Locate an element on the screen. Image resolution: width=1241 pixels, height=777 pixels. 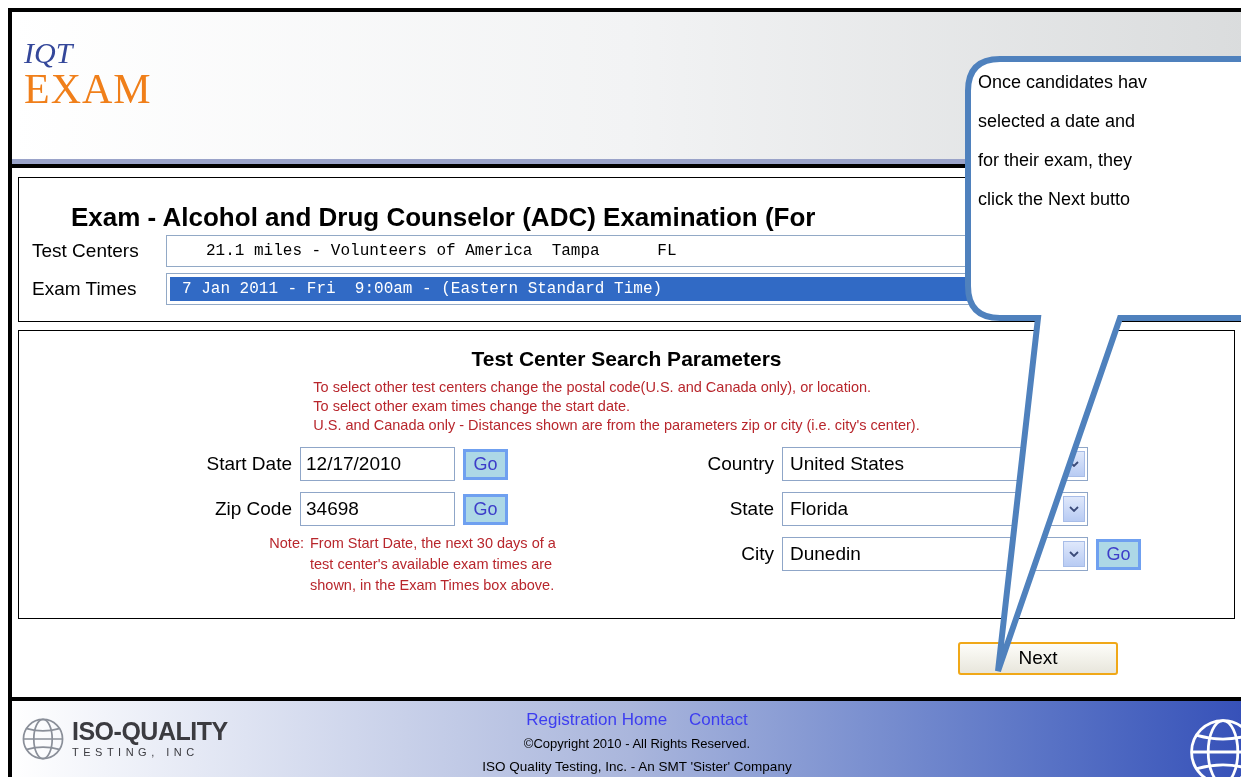
callout-text: for their exam, they is located at coordinates (1055, 160).